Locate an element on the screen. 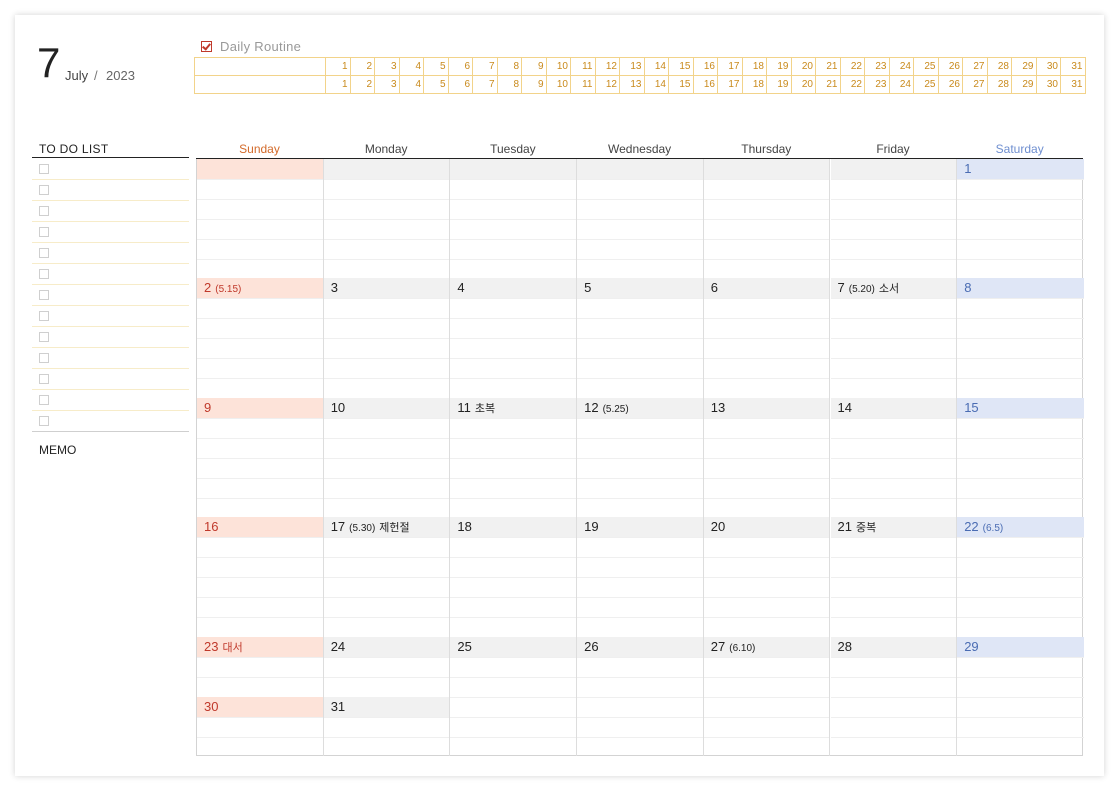 The height and width of the screenshot is (791, 1119). day-cell: 12 (5.25) is located at coordinates (640, 457).